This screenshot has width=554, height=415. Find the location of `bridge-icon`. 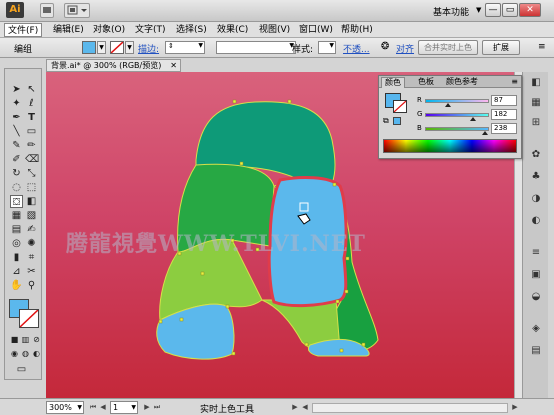

bridge-icon is located at coordinates (47, 10).